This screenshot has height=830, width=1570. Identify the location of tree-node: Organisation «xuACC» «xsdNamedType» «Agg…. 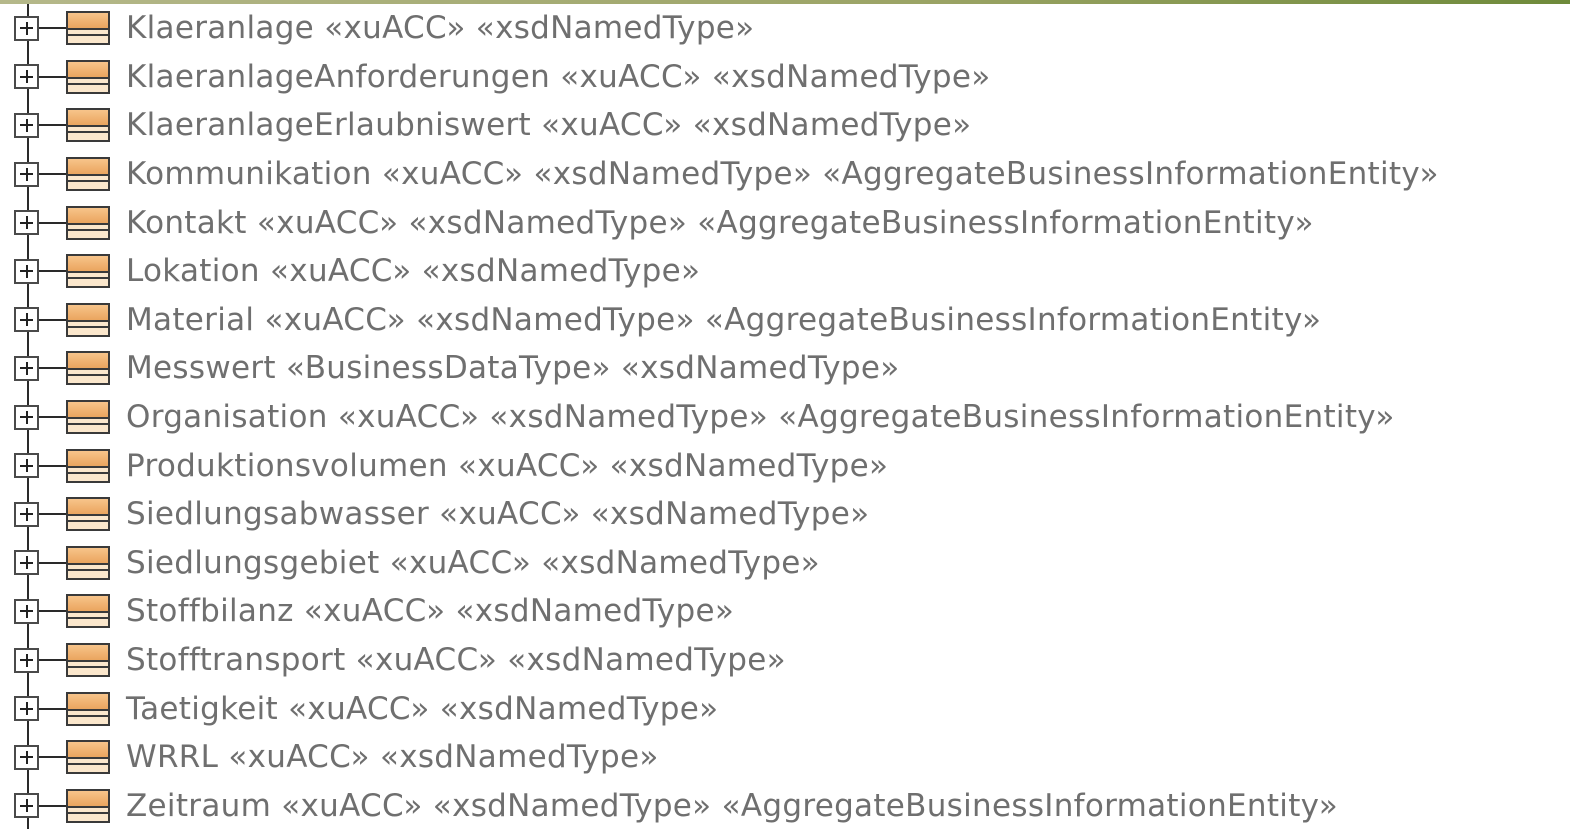
(785, 417).